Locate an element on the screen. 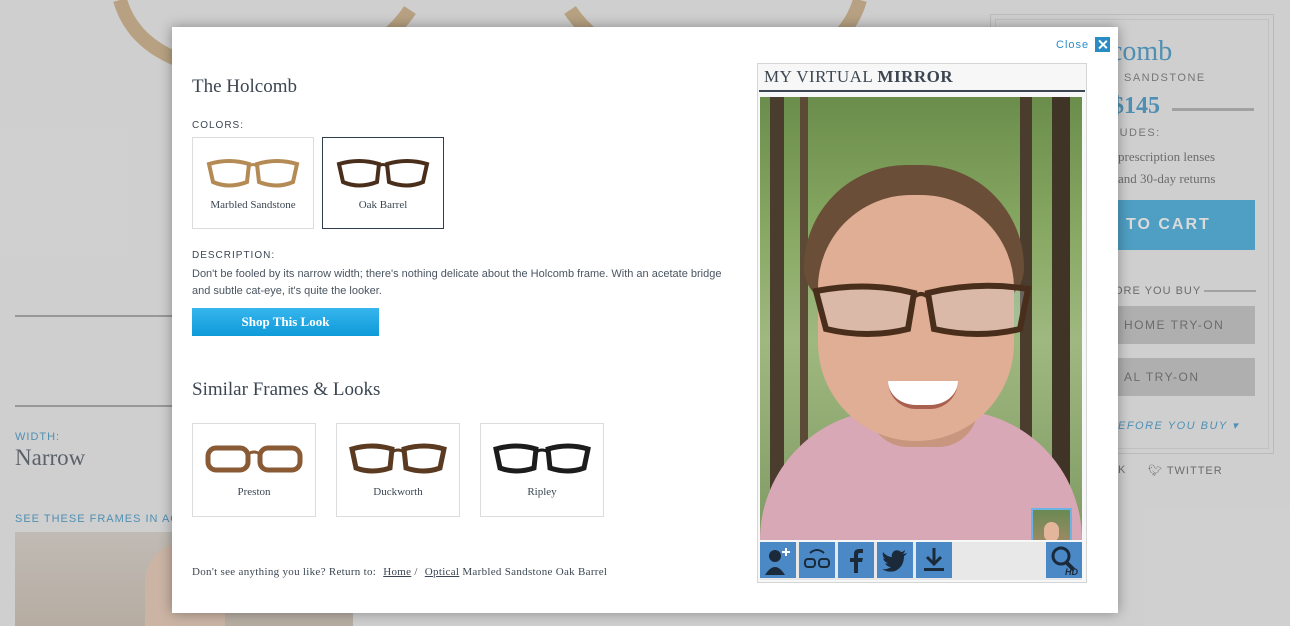 The width and height of the screenshot is (1290, 626). facebook-share-button is located at coordinates (856, 560).